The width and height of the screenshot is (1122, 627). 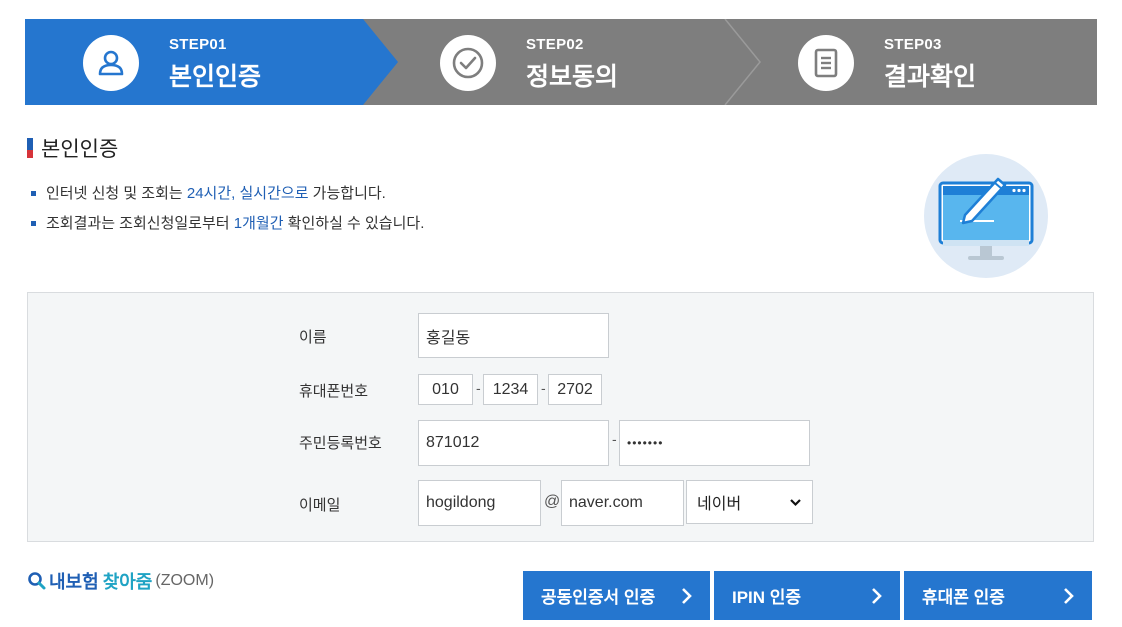 I want to click on check-circle-icon, so click(x=468, y=63).